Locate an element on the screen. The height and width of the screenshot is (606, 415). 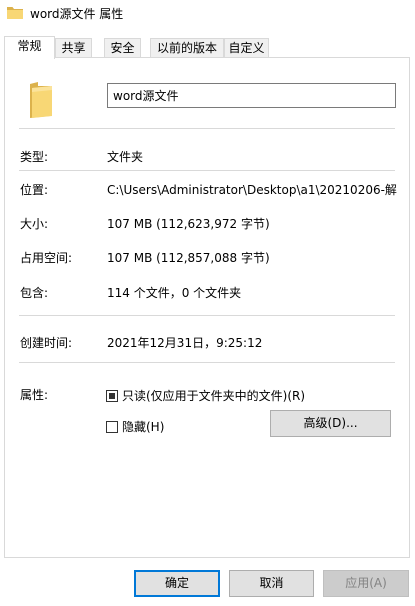
tab-strip: 常规 共享 安全 以前的版本 自定义 is located at coordinates (207, 47).